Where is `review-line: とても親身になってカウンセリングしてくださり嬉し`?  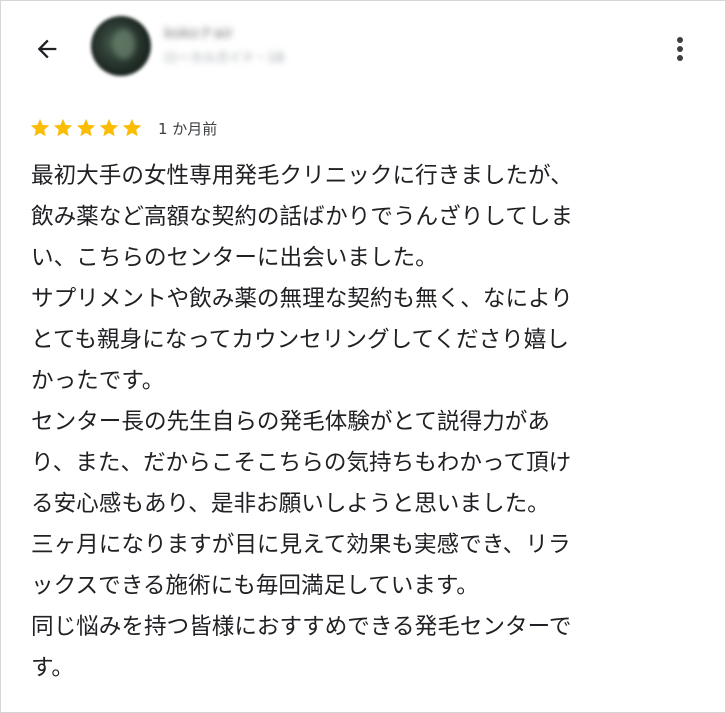 review-line: とても親身になってカウンセリングしてくださり嬉し is located at coordinates (300, 340).